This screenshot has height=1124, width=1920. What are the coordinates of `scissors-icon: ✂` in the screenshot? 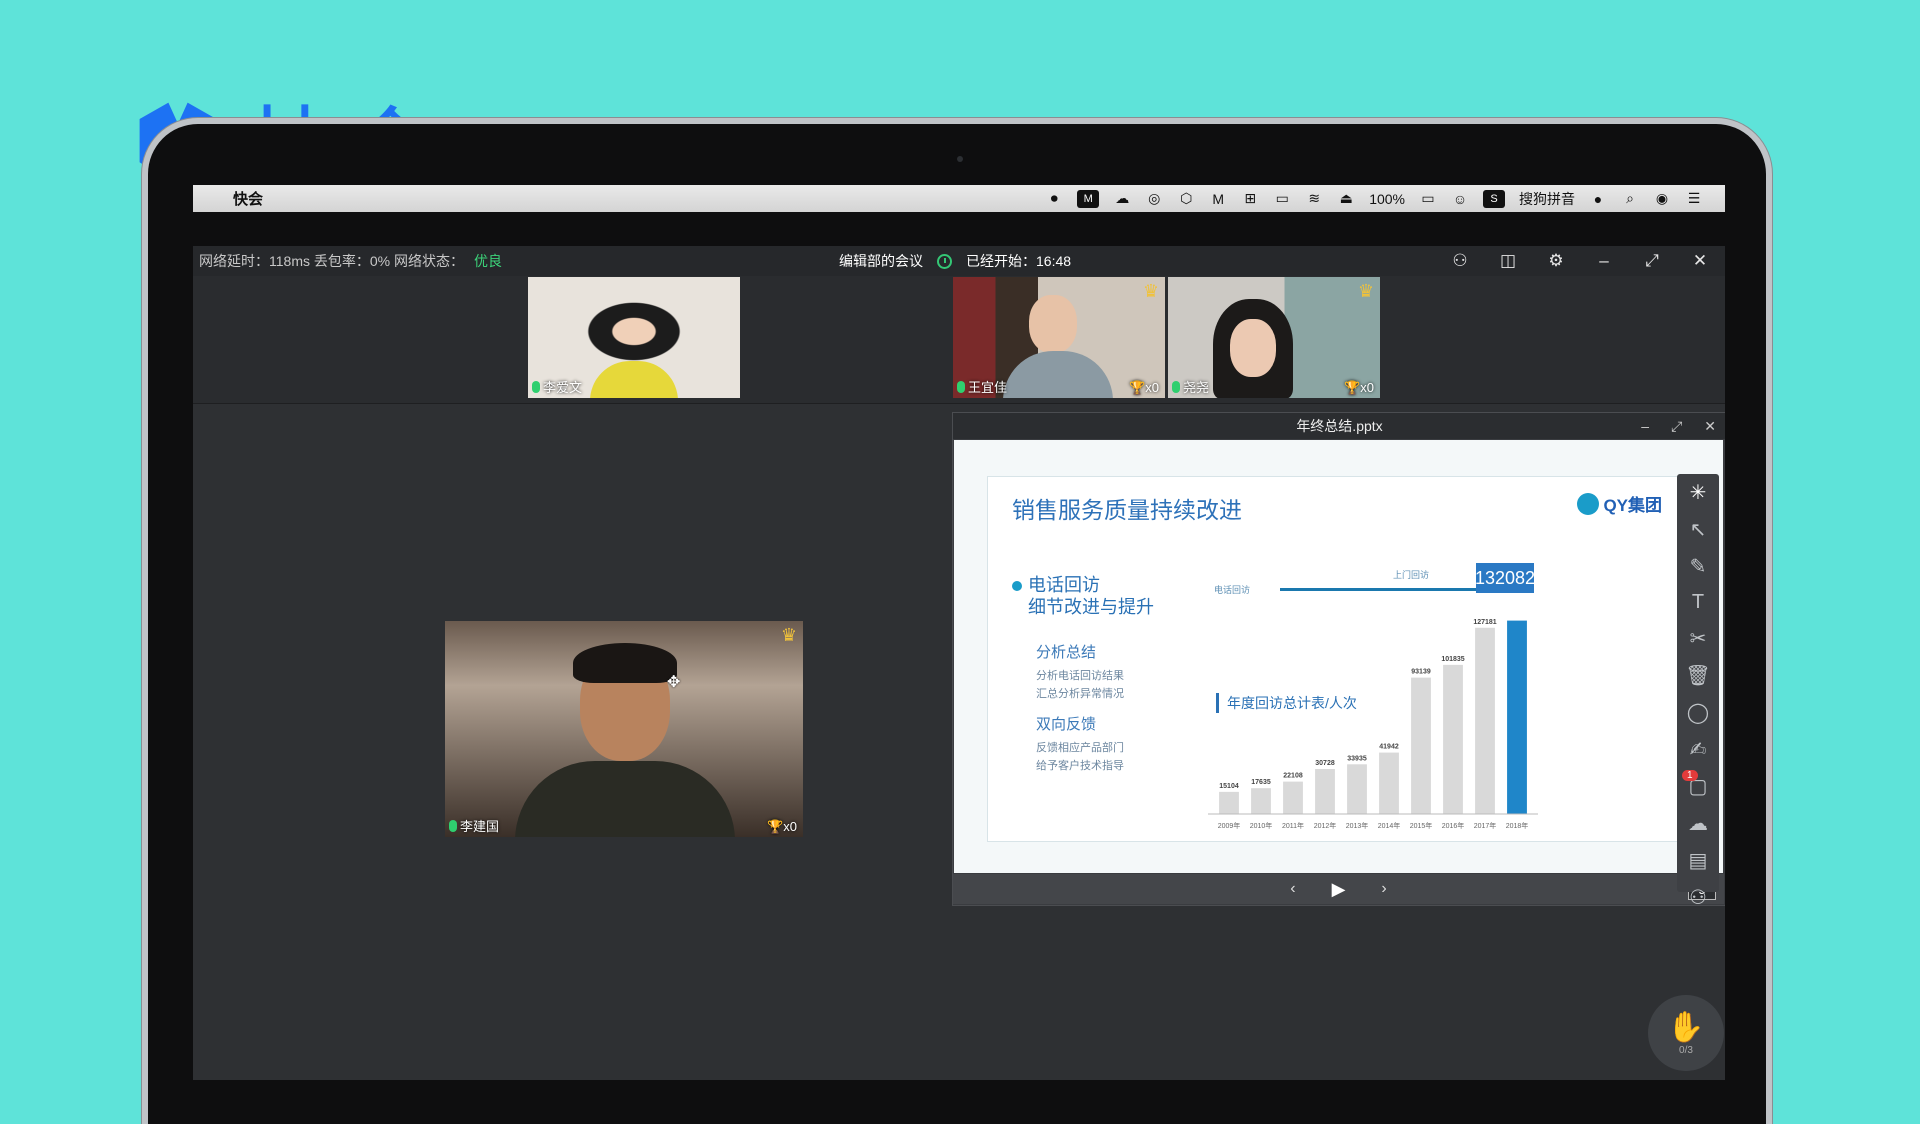 It's located at (1698, 638).